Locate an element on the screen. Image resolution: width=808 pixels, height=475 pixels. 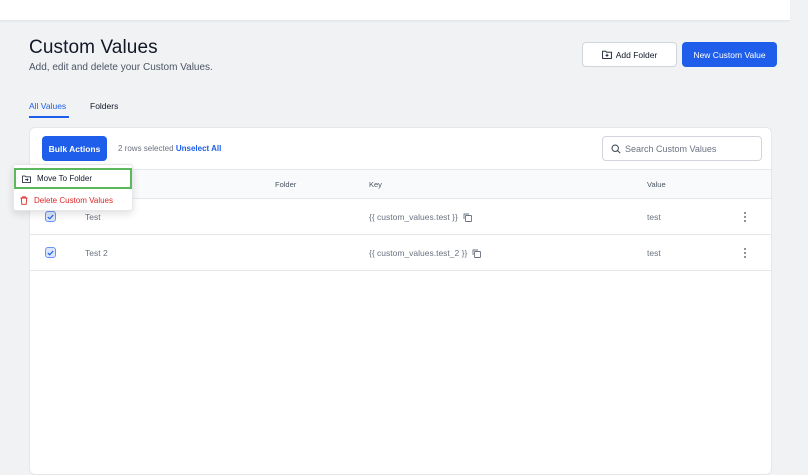
new-custom-value-button: New Custom Value is located at coordinates (729, 54).